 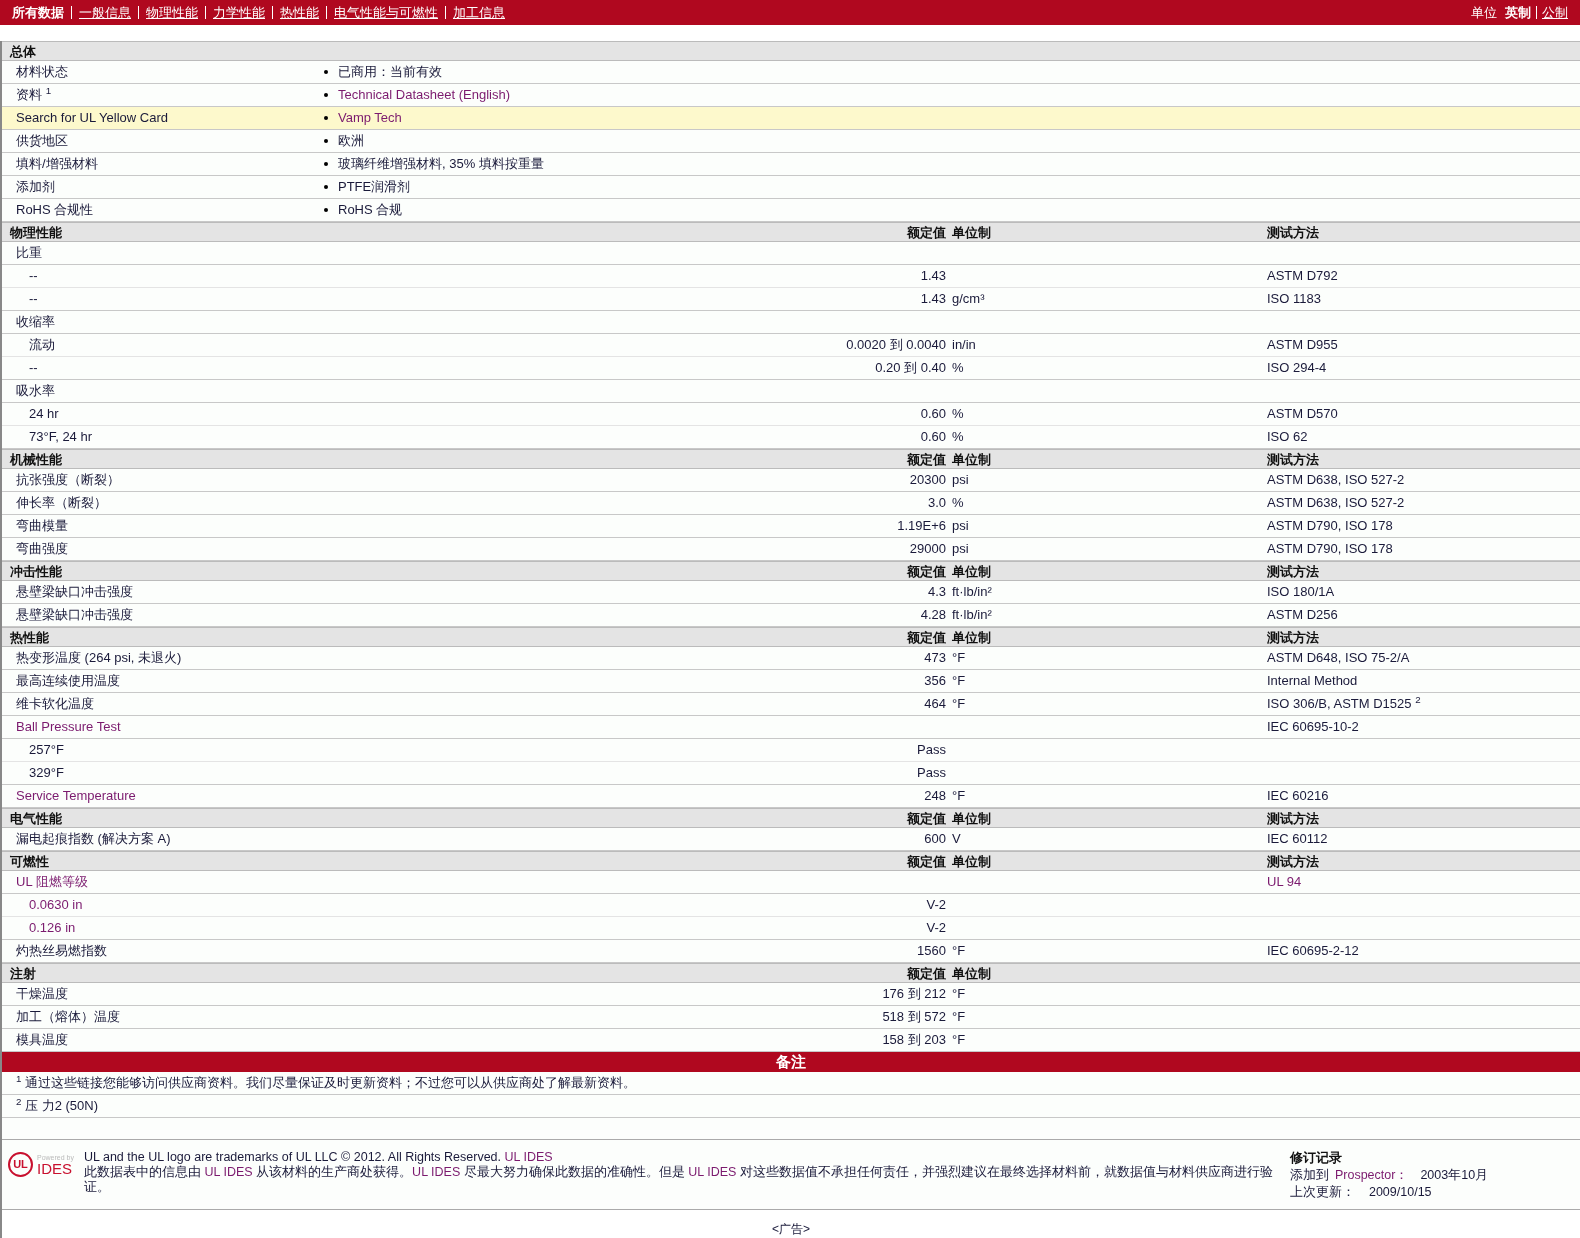 What do you see at coordinates (931, 951) in the screenshot?
I see `property-value: 1560` at bounding box center [931, 951].